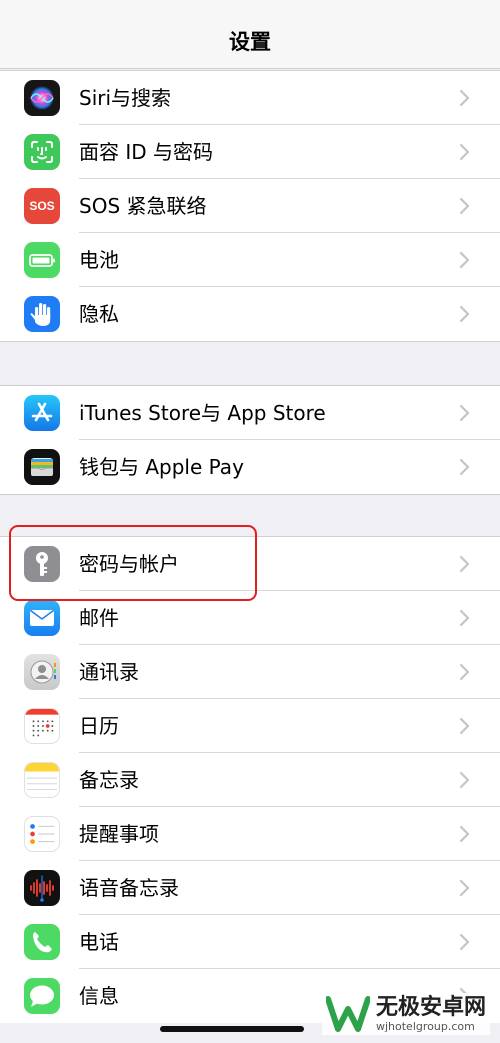  What do you see at coordinates (133, 563) in the screenshot?
I see `highlight-box` at bounding box center [133, 563].